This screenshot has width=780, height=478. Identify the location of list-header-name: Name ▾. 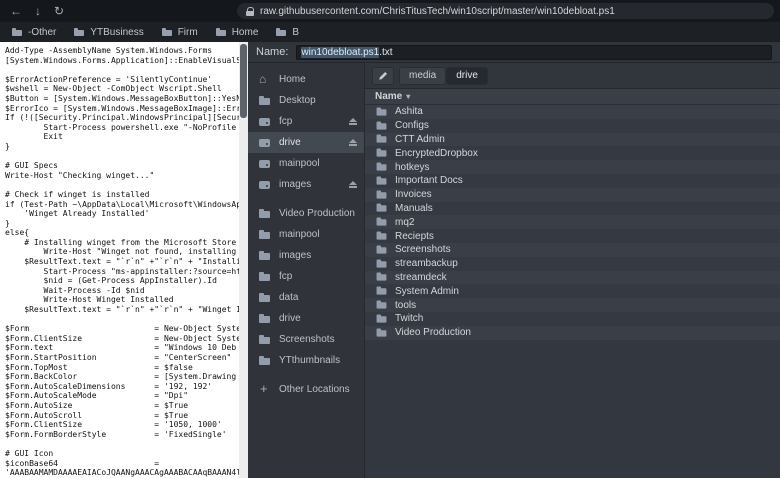
(572, 97).